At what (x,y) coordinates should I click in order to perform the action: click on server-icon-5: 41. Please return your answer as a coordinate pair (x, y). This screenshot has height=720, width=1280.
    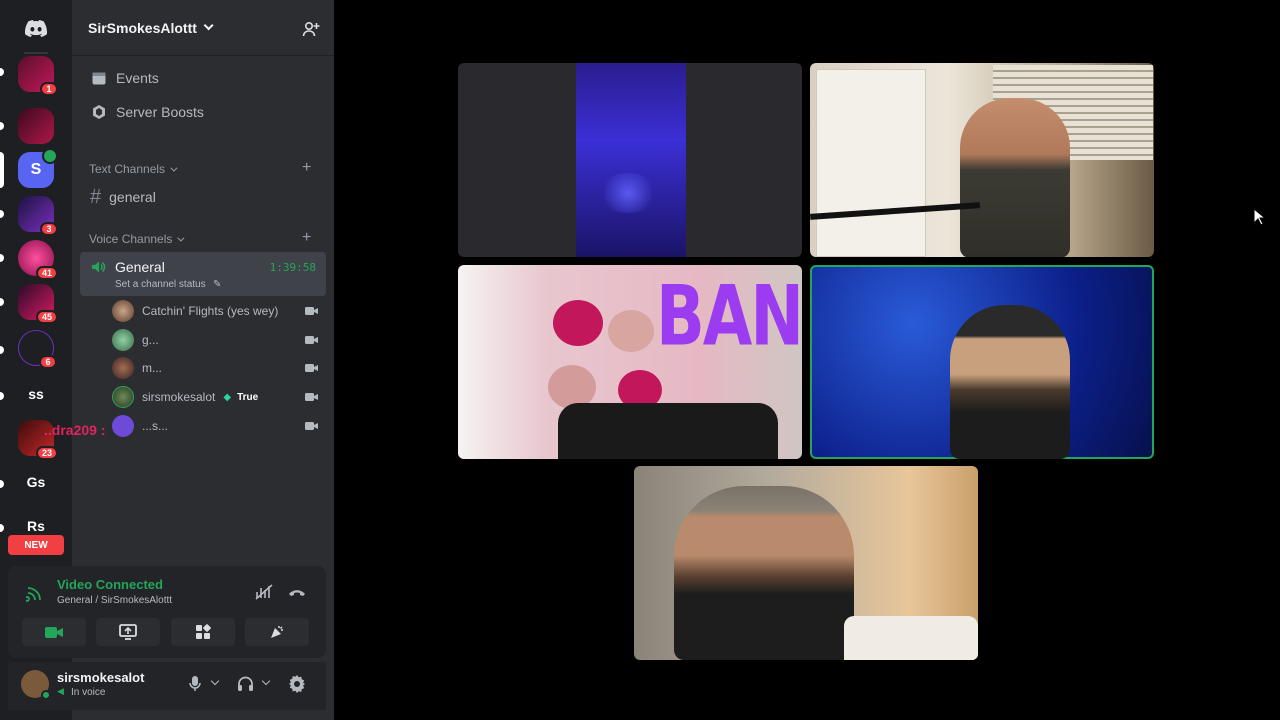
    Looking at the image, I should click on (38, 260).